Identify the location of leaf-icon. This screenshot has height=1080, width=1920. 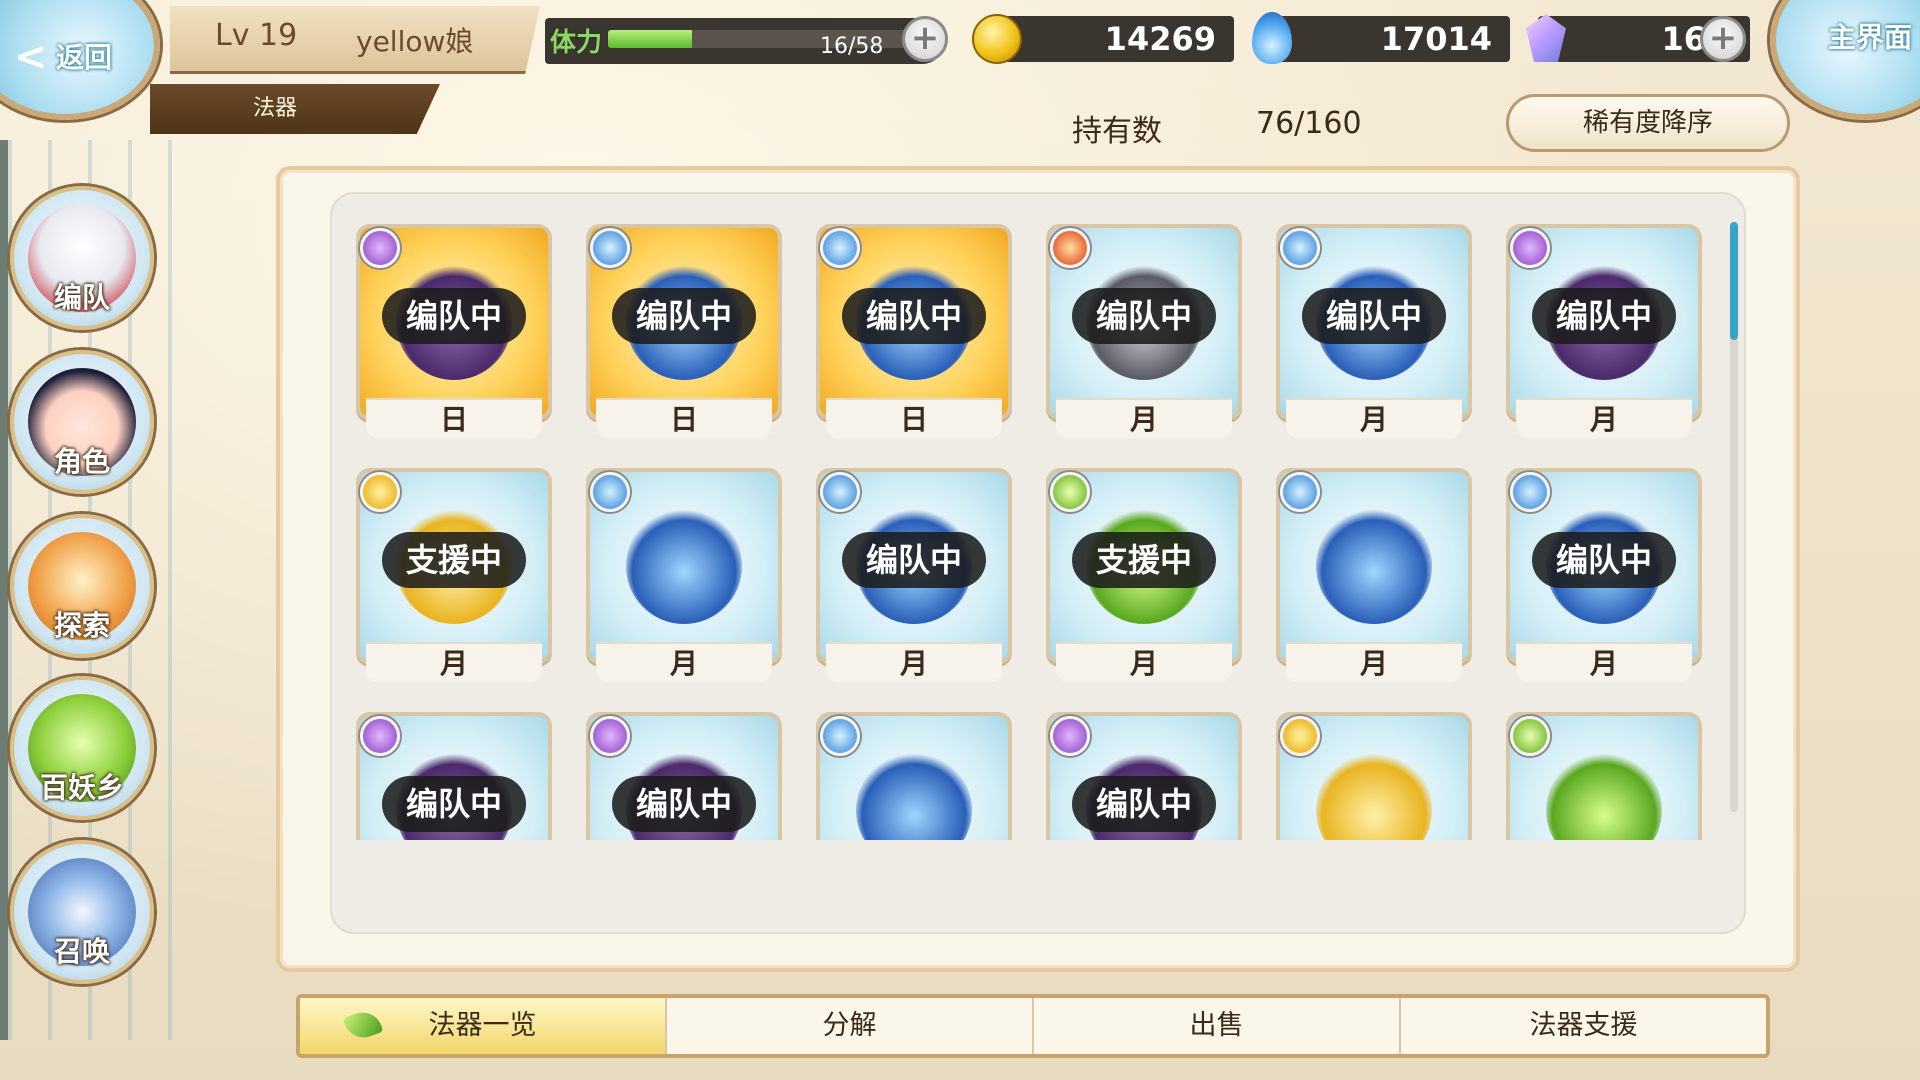
(363, 1025).